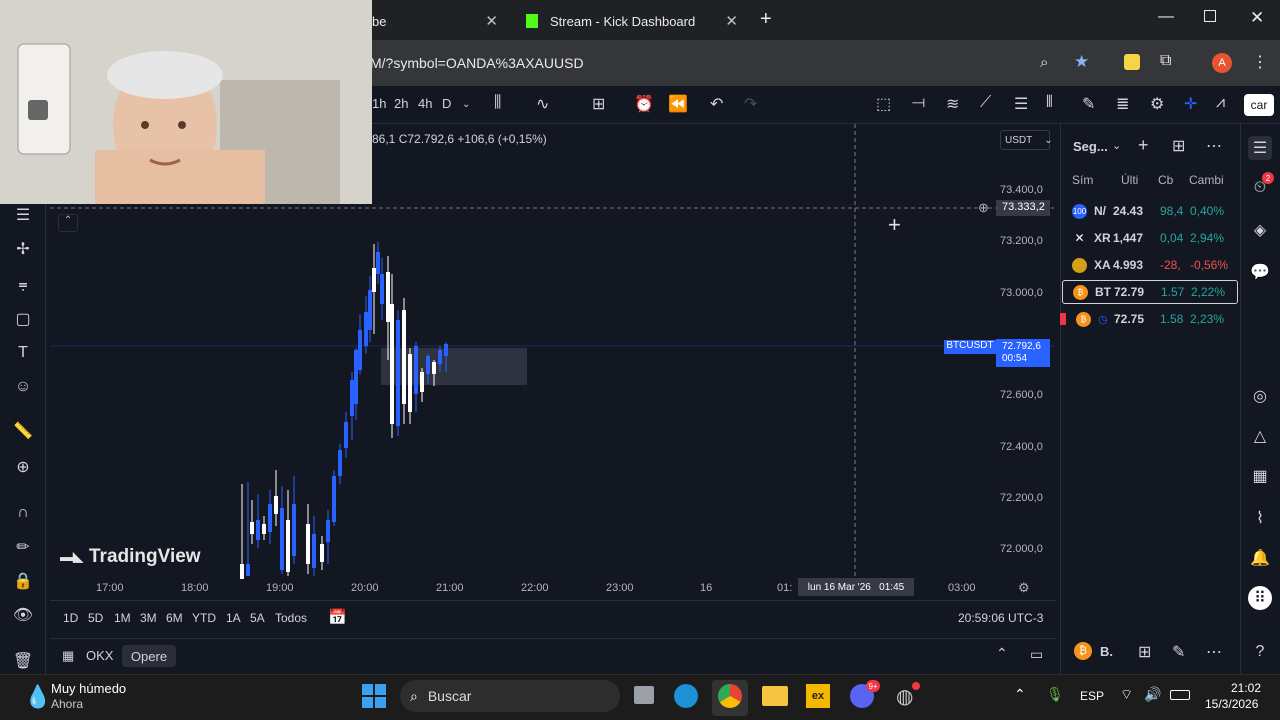 The width and height of the screenshot is (1280, 720). I want to click on clock-date: 15/3/2026, so click(1231, 704).